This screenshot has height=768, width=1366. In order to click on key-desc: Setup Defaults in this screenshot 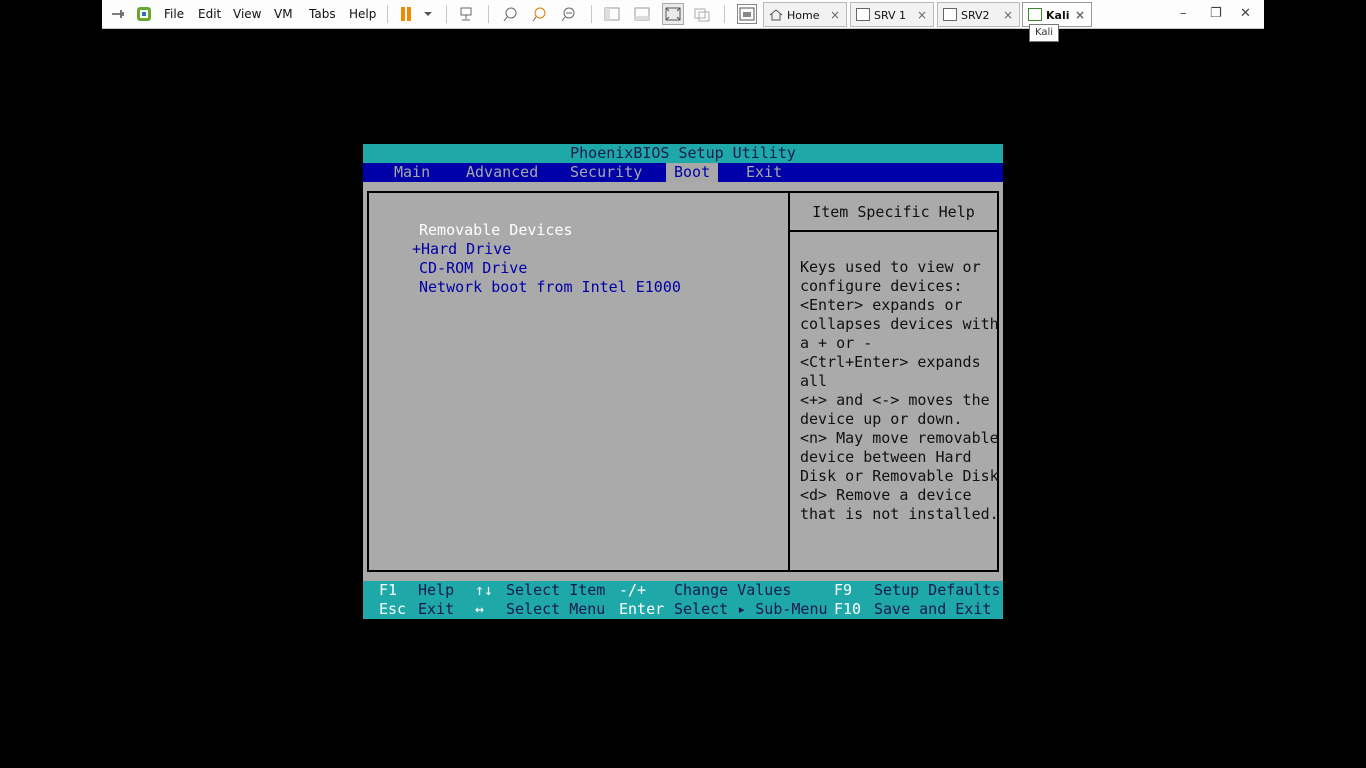, I will do `click(937, 590)`.